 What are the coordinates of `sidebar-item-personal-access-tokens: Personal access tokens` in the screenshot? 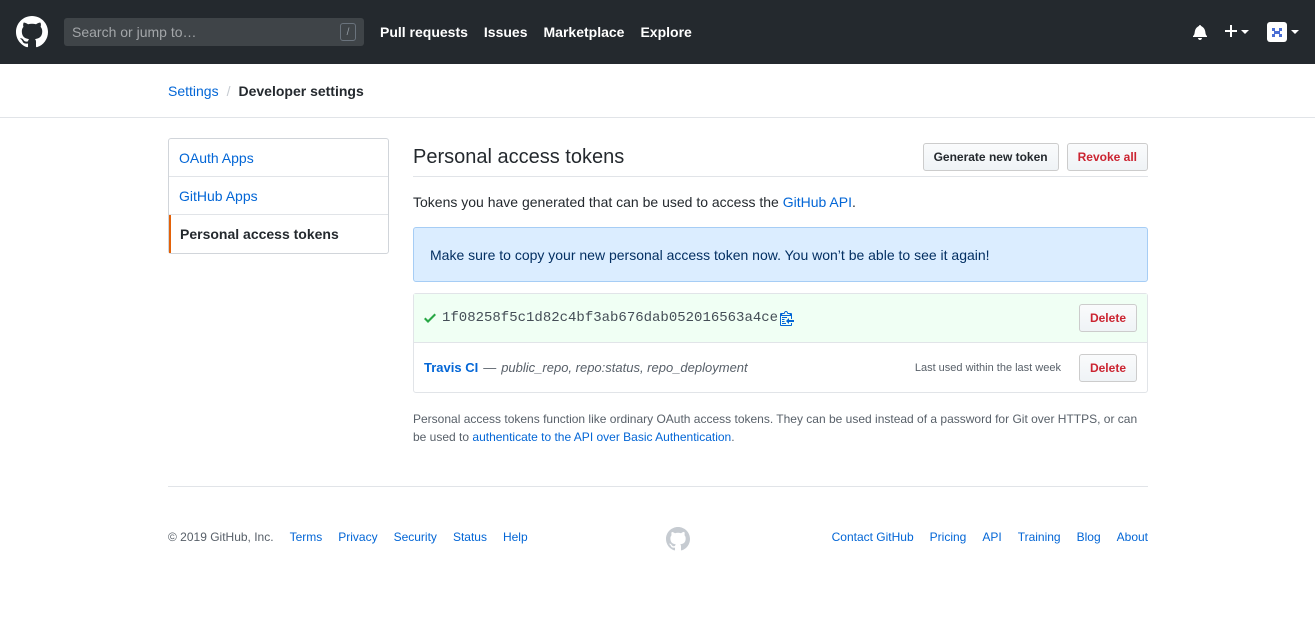 It's located at (278, 234).